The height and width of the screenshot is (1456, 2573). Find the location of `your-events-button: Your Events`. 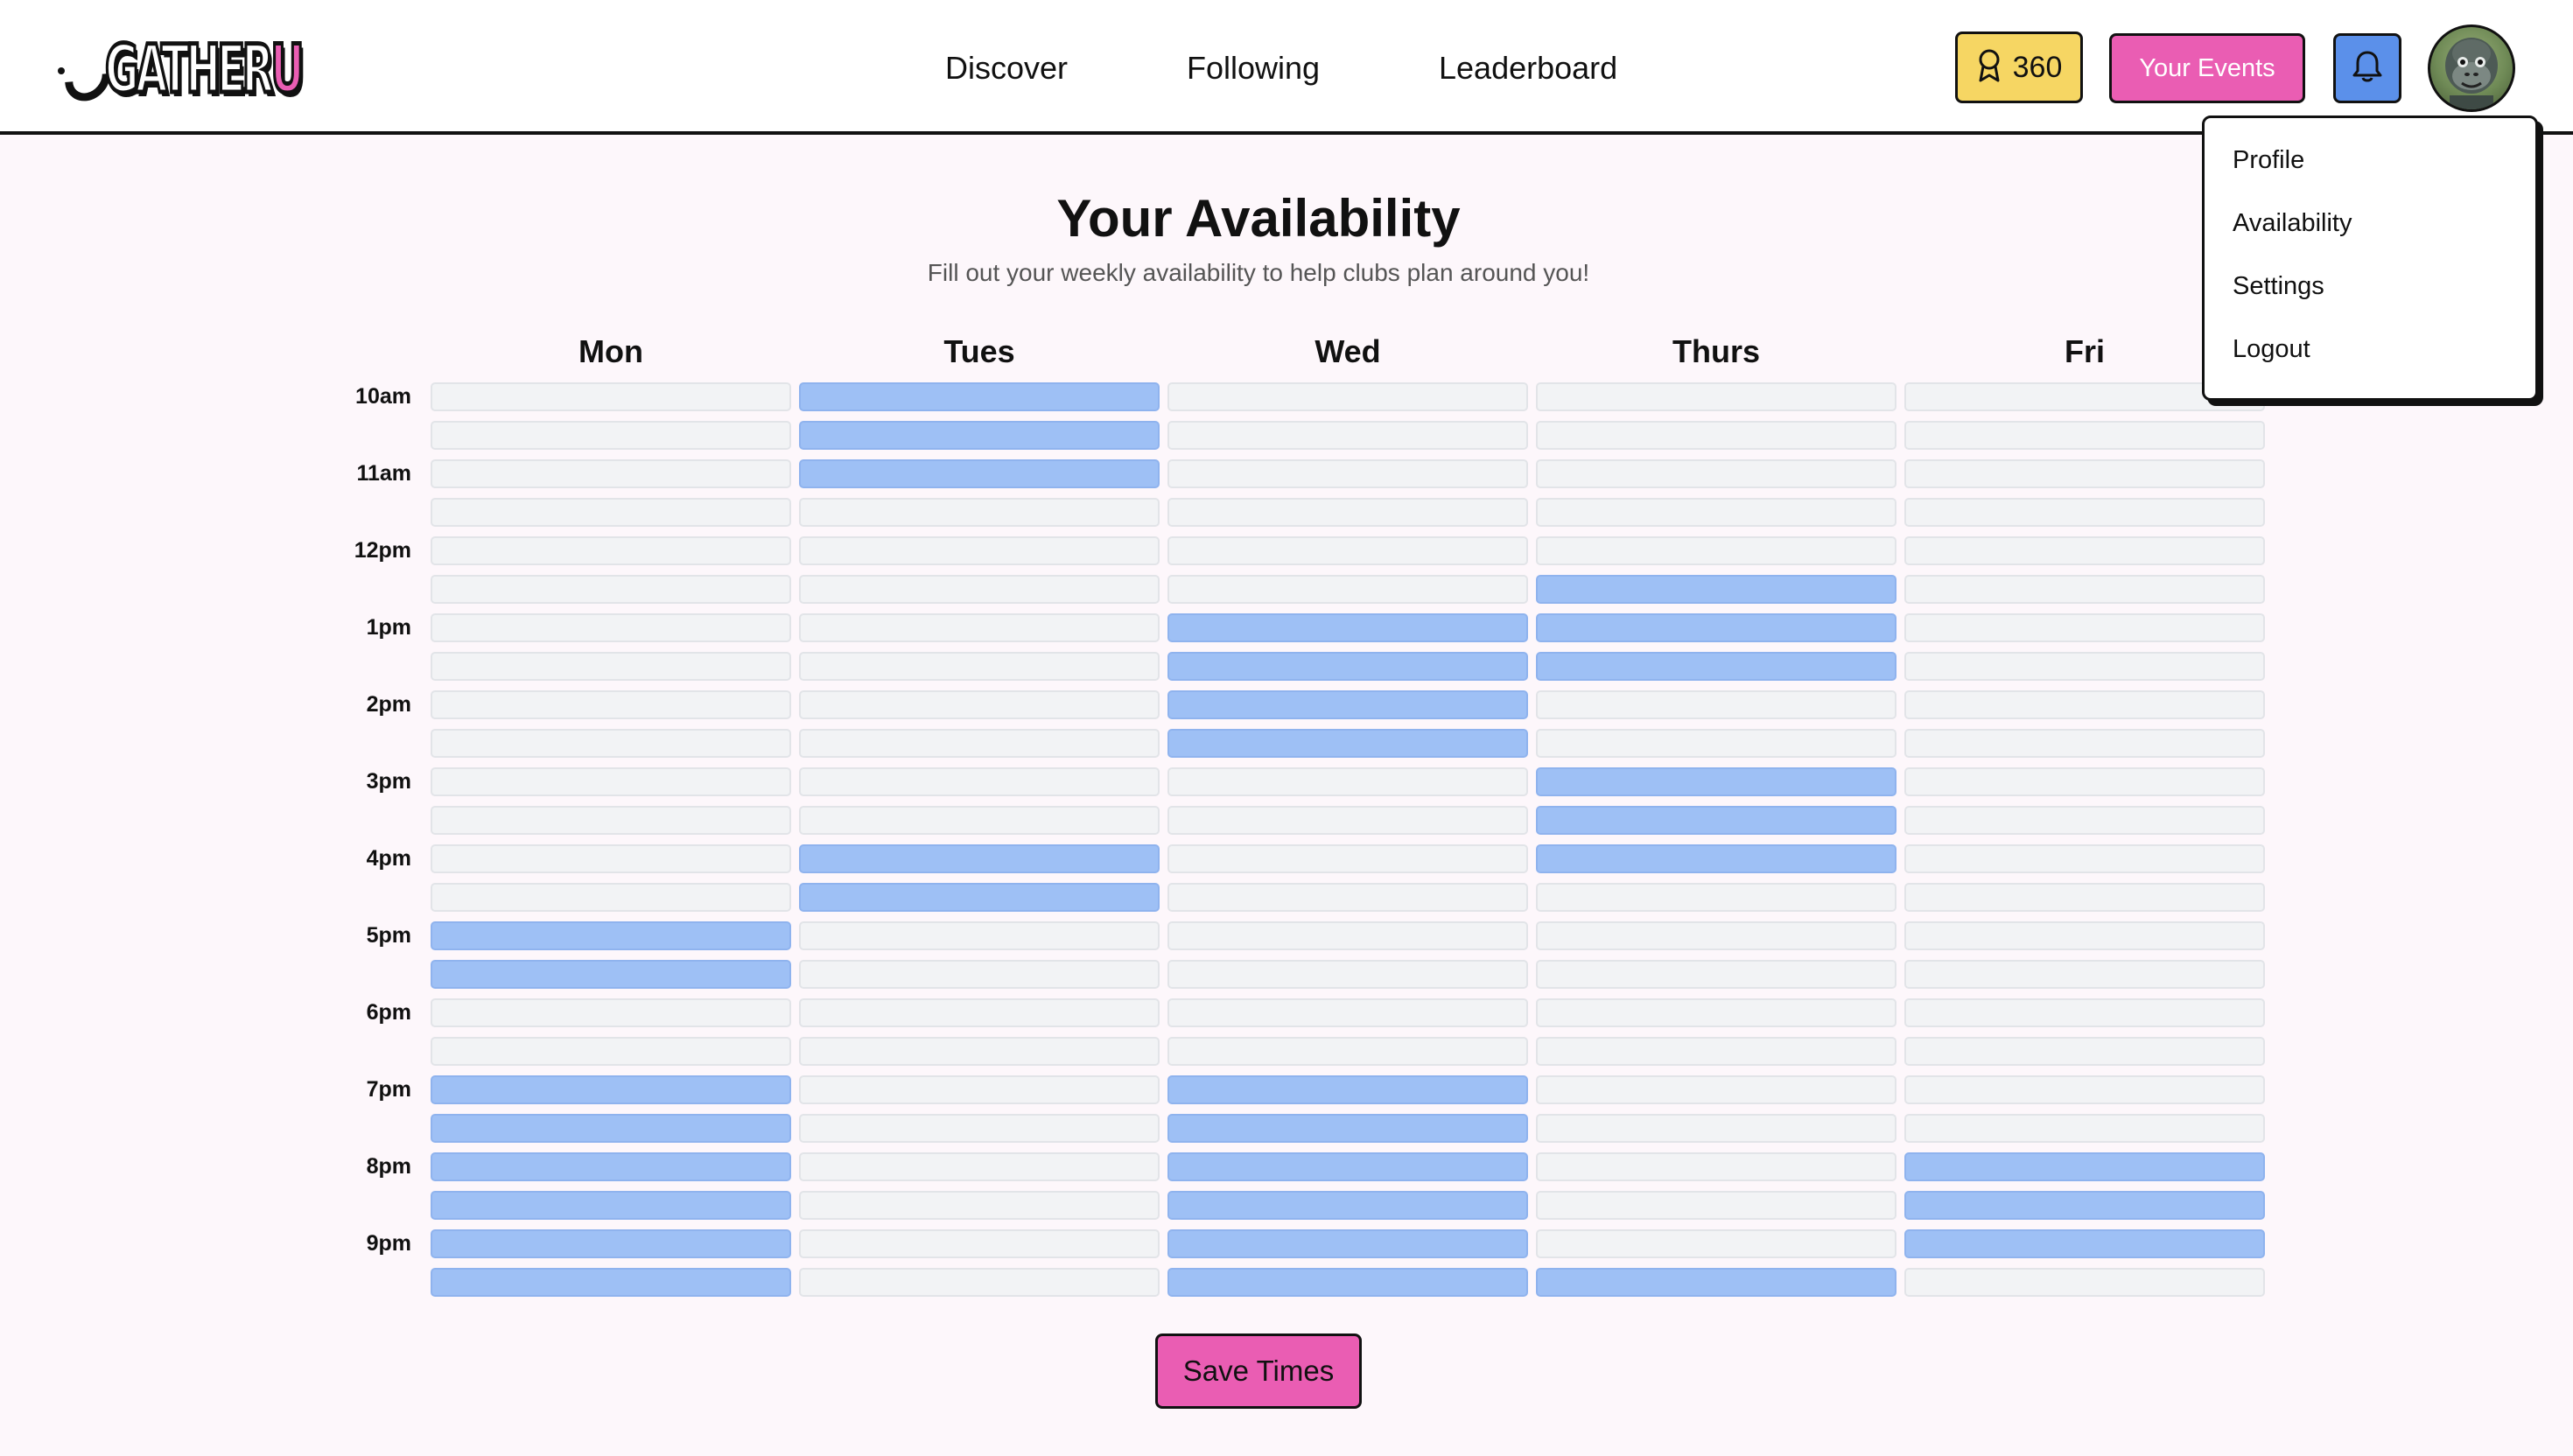

your-events-button: Your Events is located at coordinates (2207, 68).